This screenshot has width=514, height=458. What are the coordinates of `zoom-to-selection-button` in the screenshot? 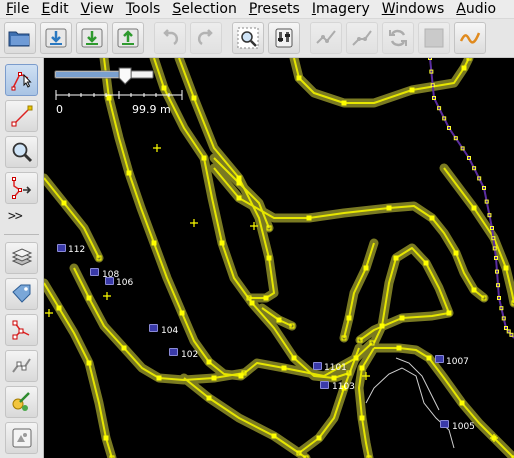 It's located at (248, 38).